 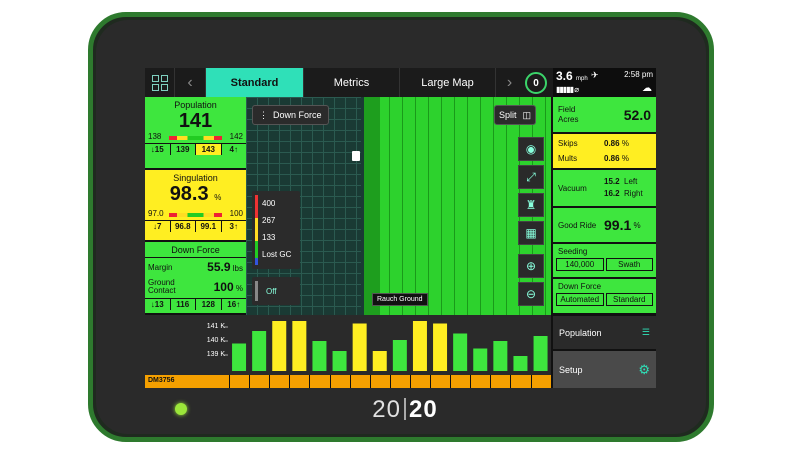 What do you see at coordinates (195, 214) in the screenshot?
I see `singulation-range: 97.0 100` at bounding box center [195, 214].